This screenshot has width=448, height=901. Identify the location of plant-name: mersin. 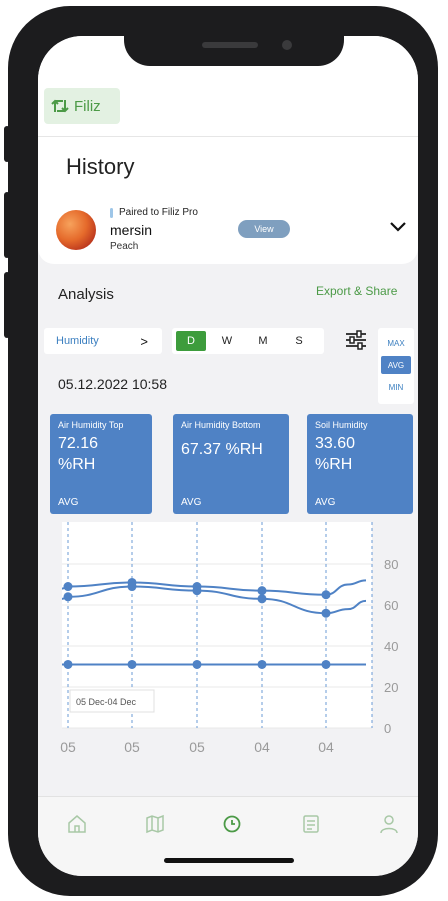
(131, 230).